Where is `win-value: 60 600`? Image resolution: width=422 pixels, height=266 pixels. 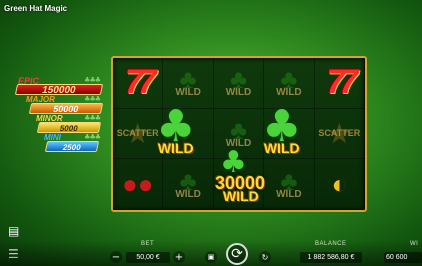 win-value: 60 600 is located at coordinates (403, 257).